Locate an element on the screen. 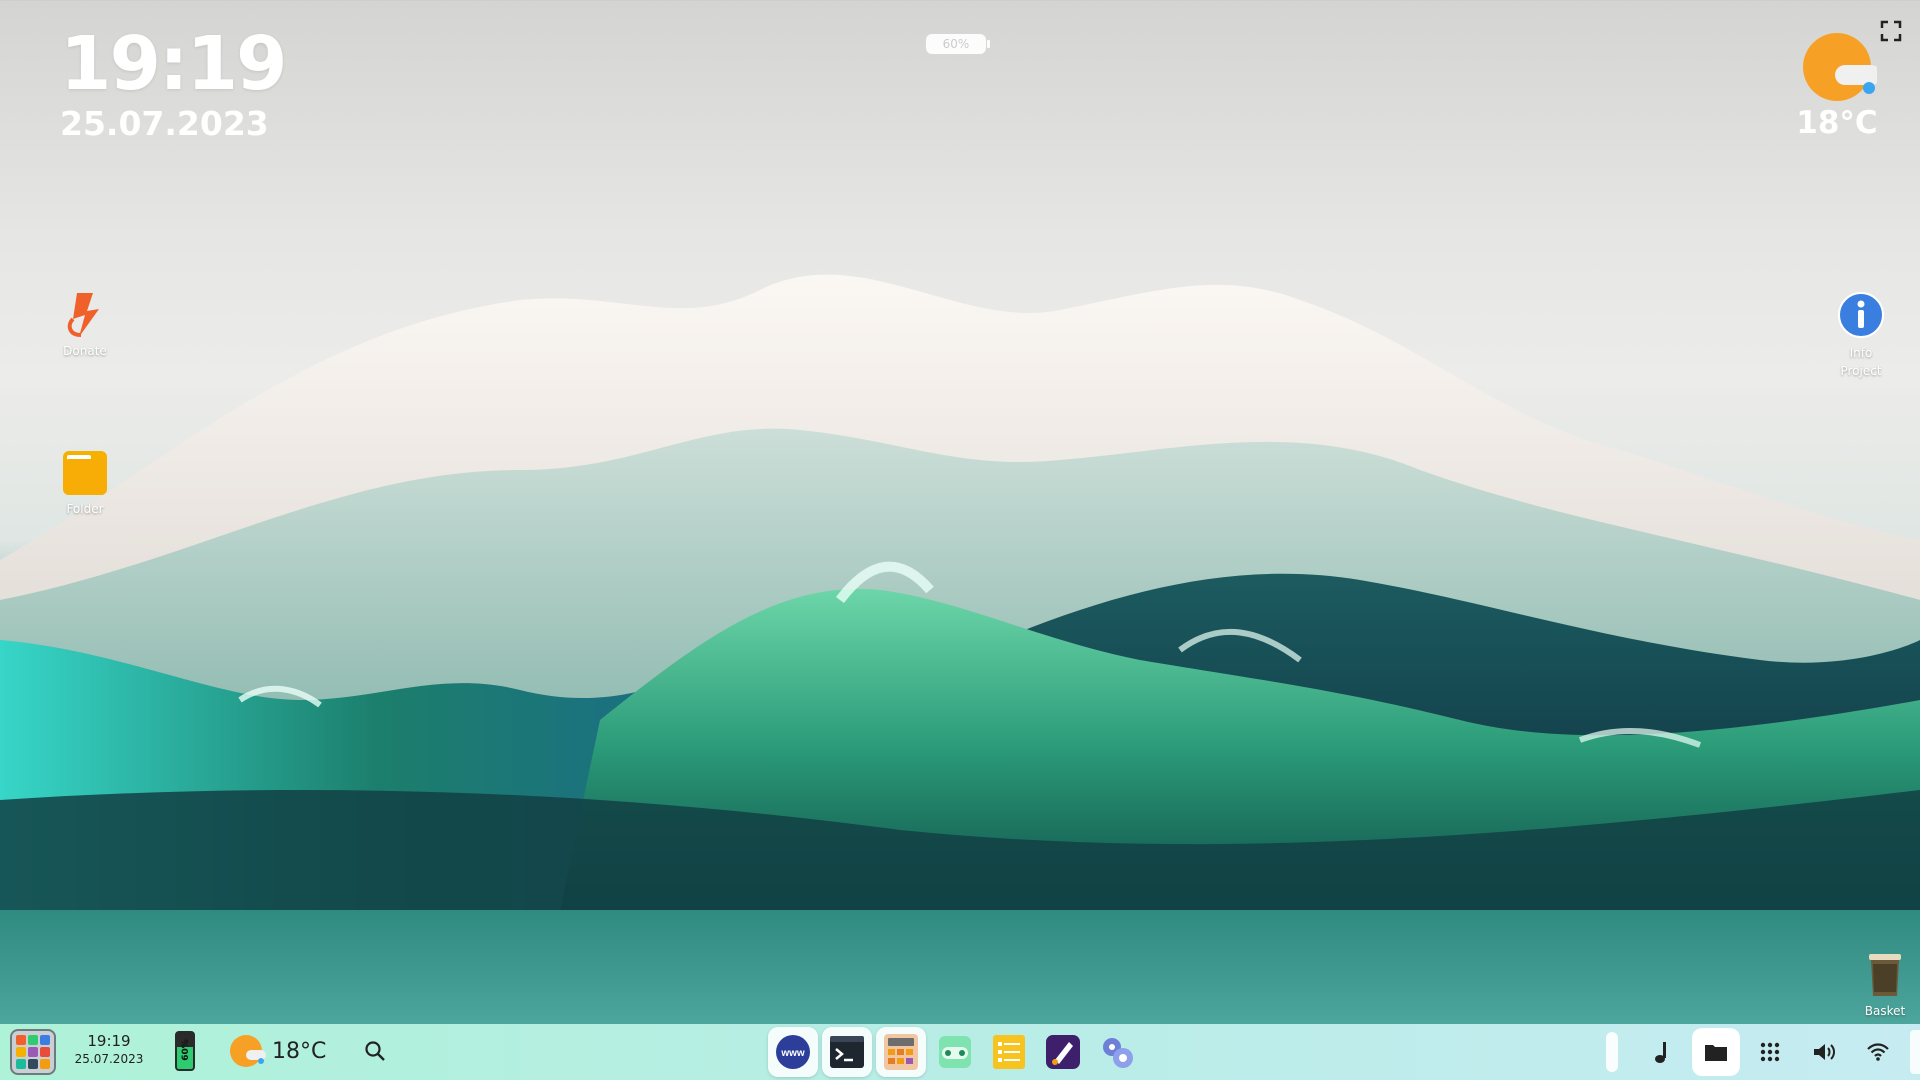 Image resolution: width=1920 pixels, height=1080 pixels. desktop-icon-folder: Folder is located at coordinates (85, 481).